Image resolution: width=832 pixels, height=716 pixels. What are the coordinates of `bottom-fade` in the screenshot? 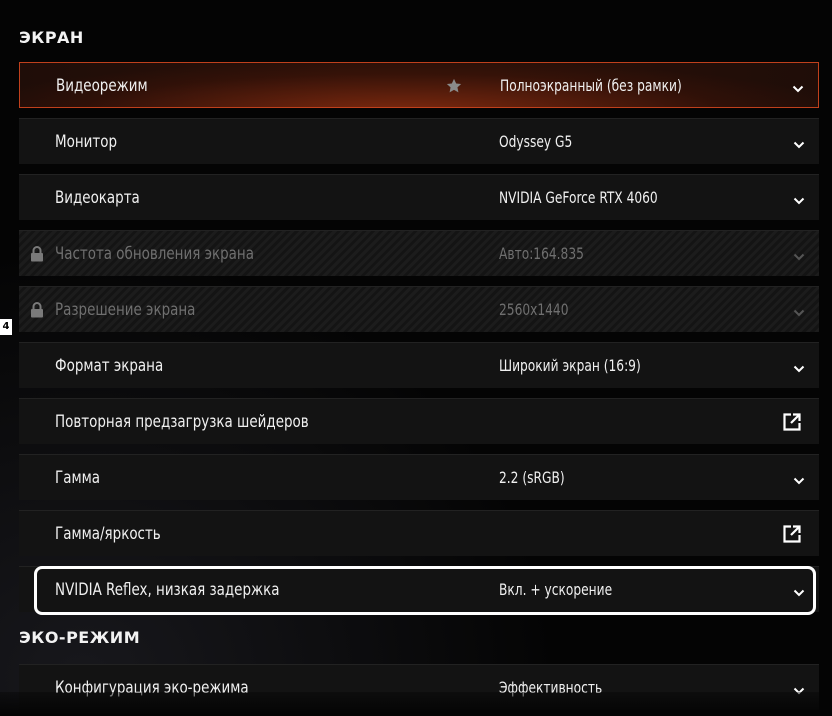 It's located at (416, 704).